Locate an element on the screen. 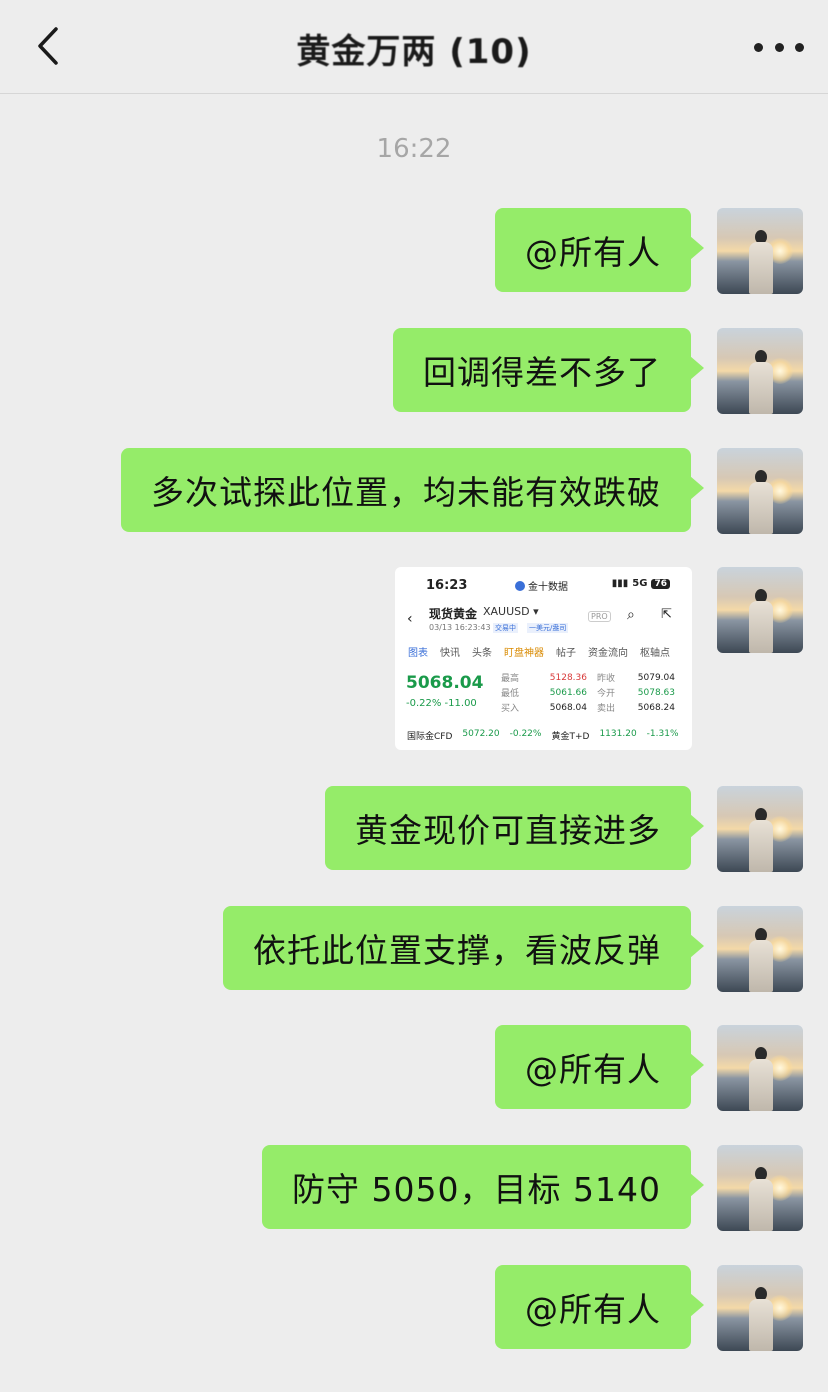 Image resolution: width=828 pixels, height=1392 pixels. battery-level: 76 is located at coordinates (660, 583).